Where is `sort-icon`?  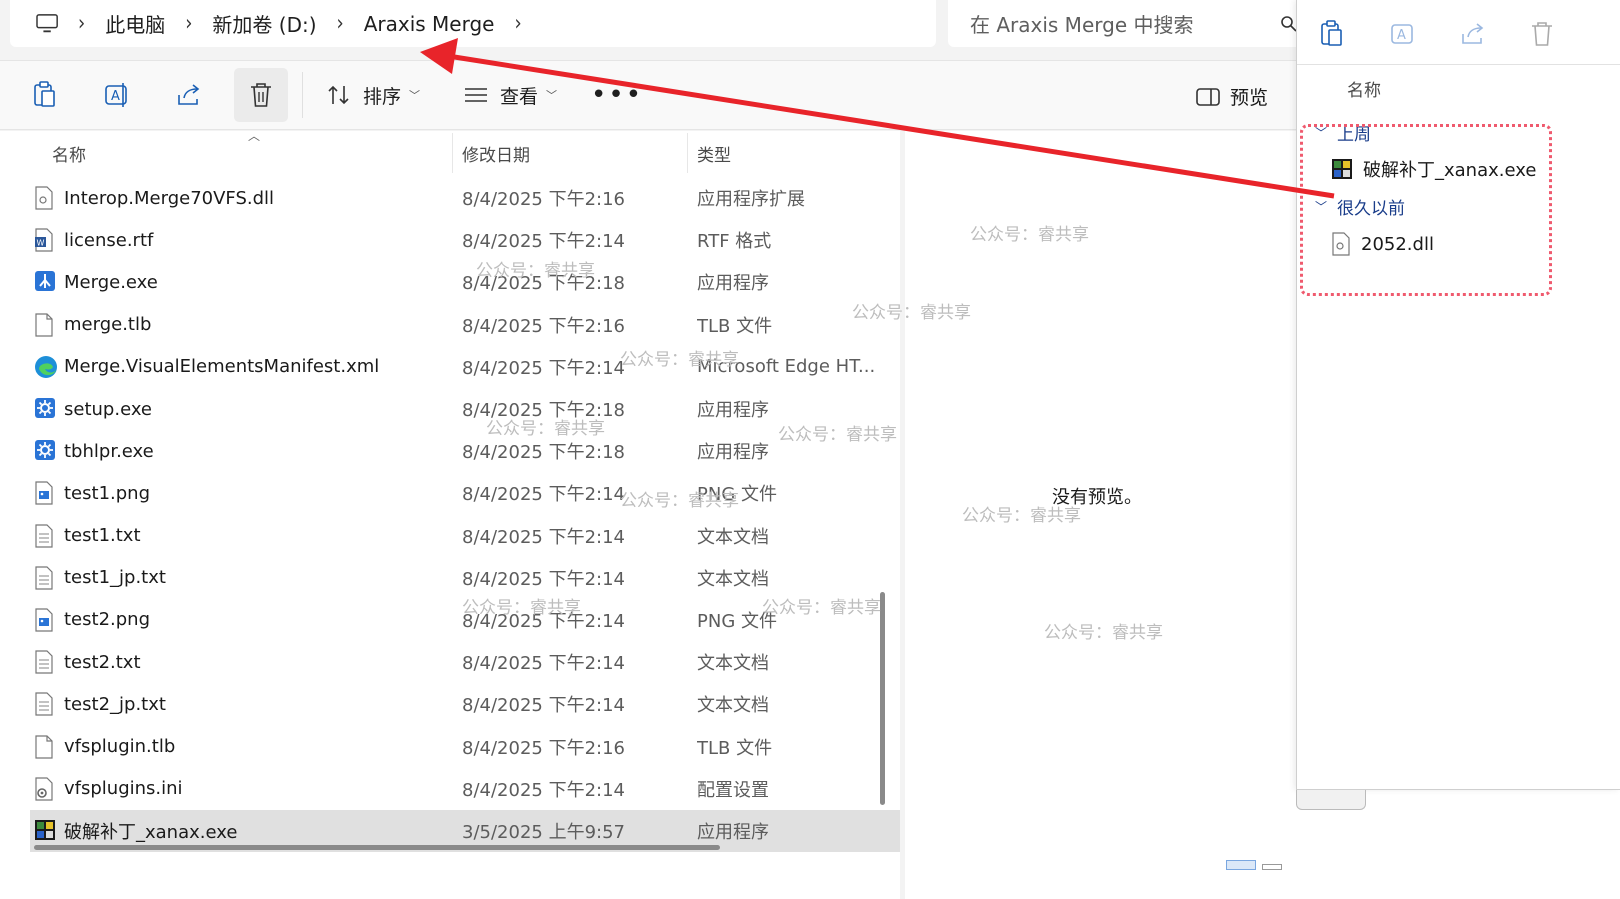 sort-icon is located at coordinates (338, 95).